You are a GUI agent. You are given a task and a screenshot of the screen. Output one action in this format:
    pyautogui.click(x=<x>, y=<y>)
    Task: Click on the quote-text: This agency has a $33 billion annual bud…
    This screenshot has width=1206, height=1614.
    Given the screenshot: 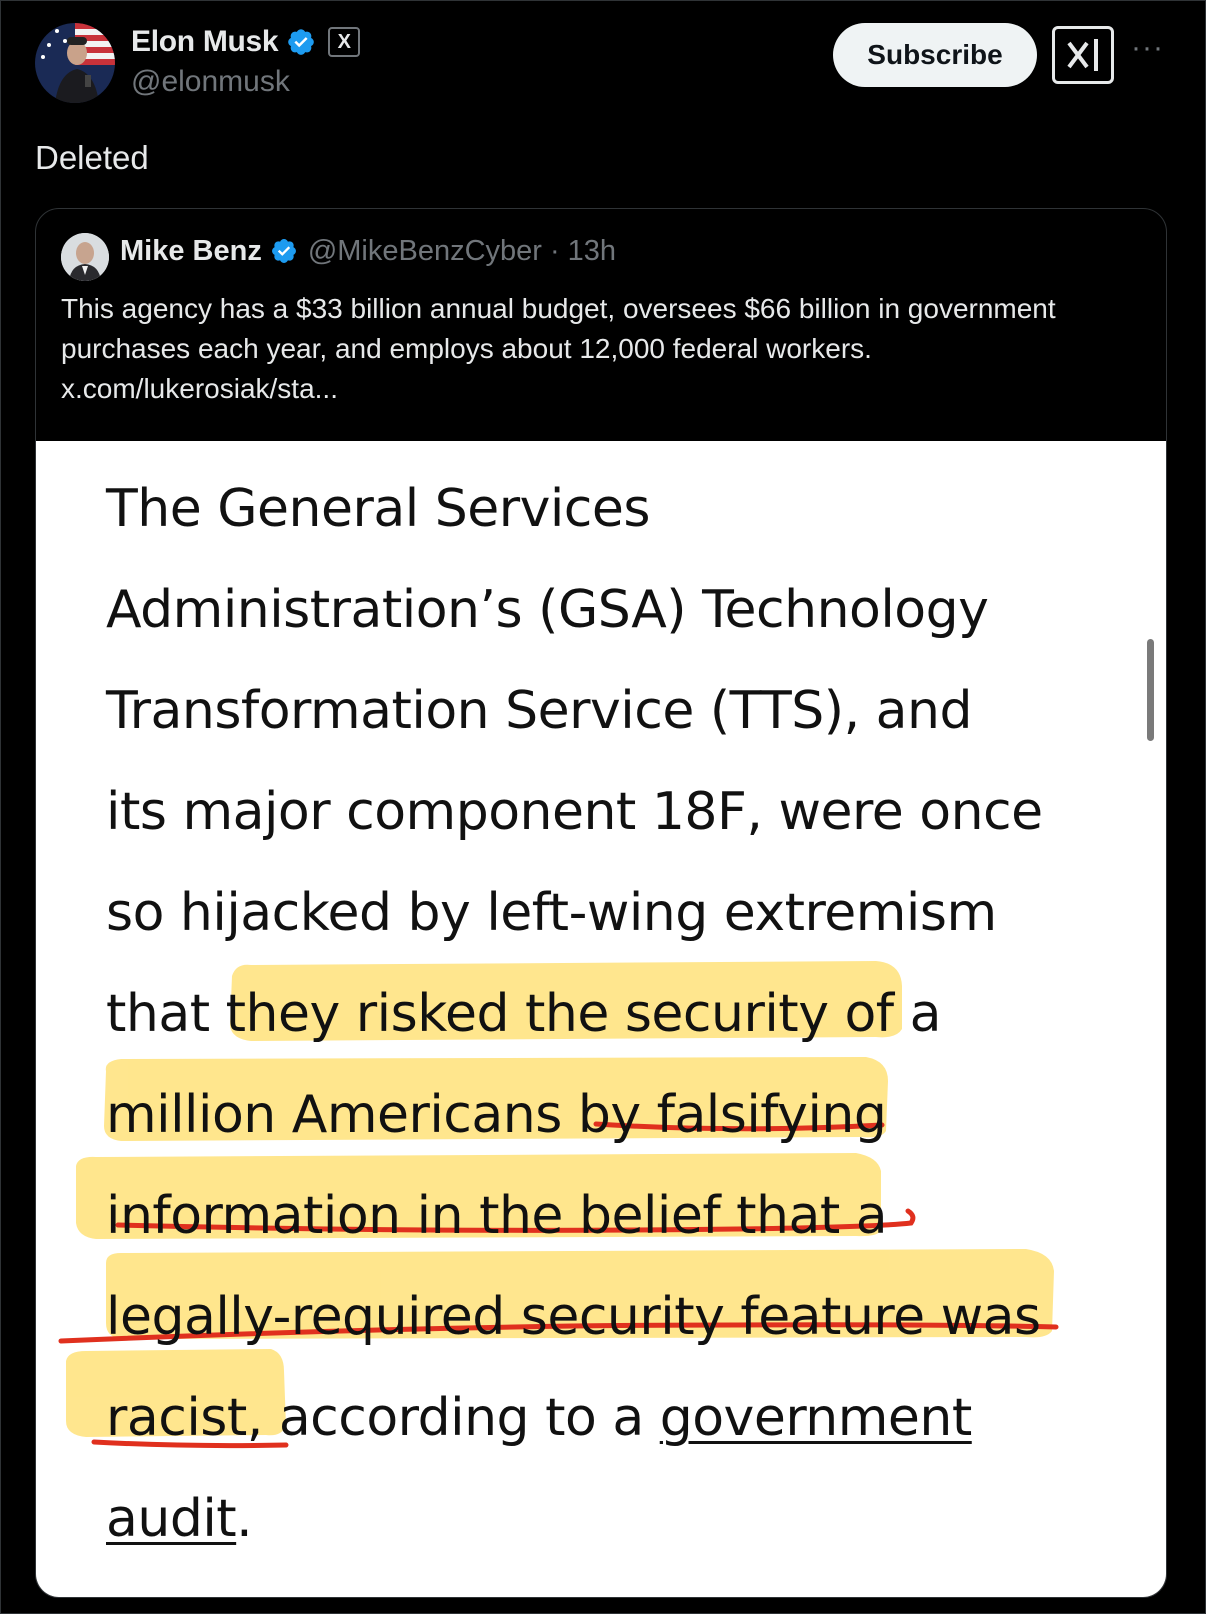 What is the action you would take?
    pyautogui.click(x=558, y=348)
    